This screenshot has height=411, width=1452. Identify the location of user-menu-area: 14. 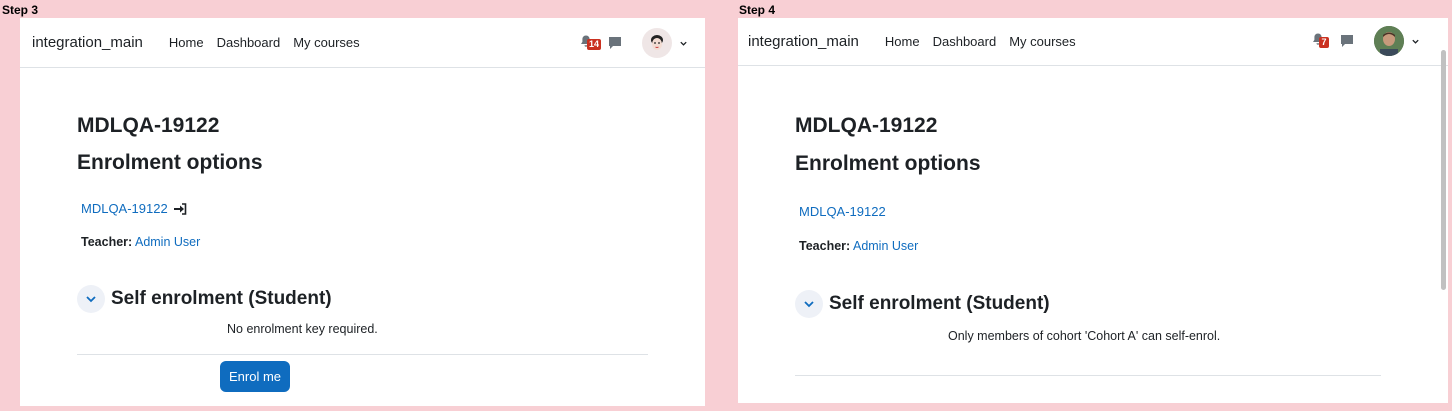
(634, 43).